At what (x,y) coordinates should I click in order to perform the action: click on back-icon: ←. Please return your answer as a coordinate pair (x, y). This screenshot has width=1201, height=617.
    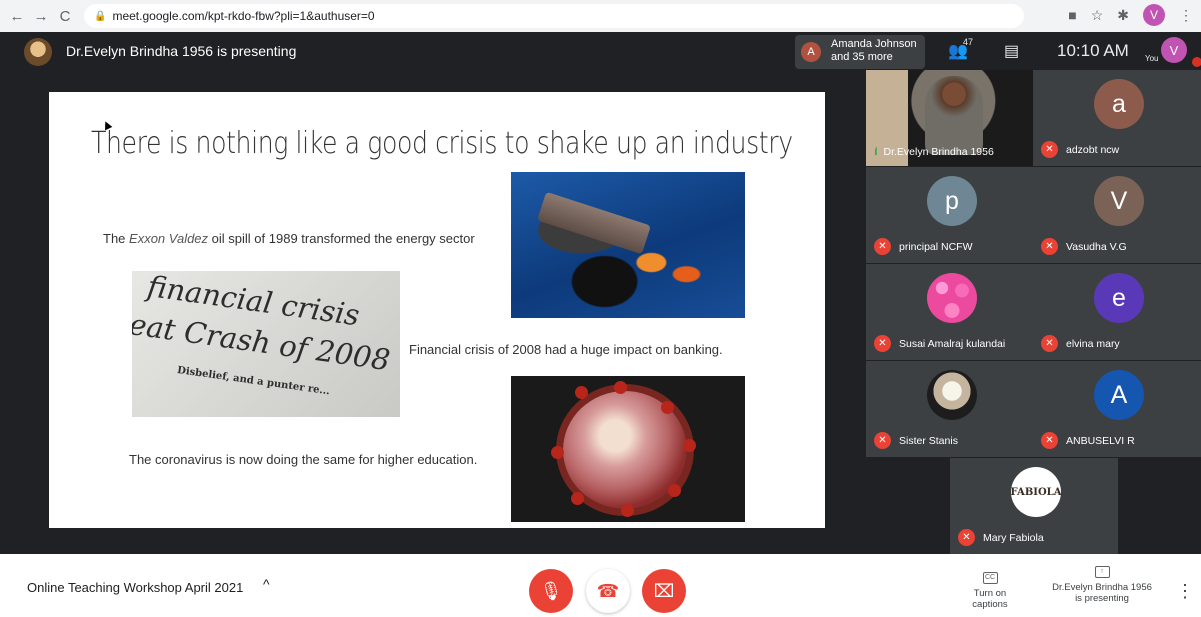
    Looking at the image, I should click on (17, 16).